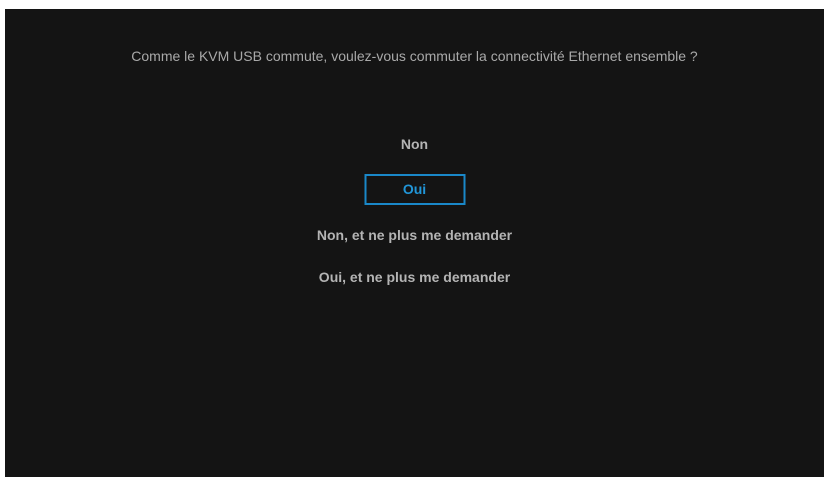 The image size is (829, 477). What do you see at coordinates (414, 144) in the screenshot?
I see `option-non-button: Non` at bounding box center [414, 144].